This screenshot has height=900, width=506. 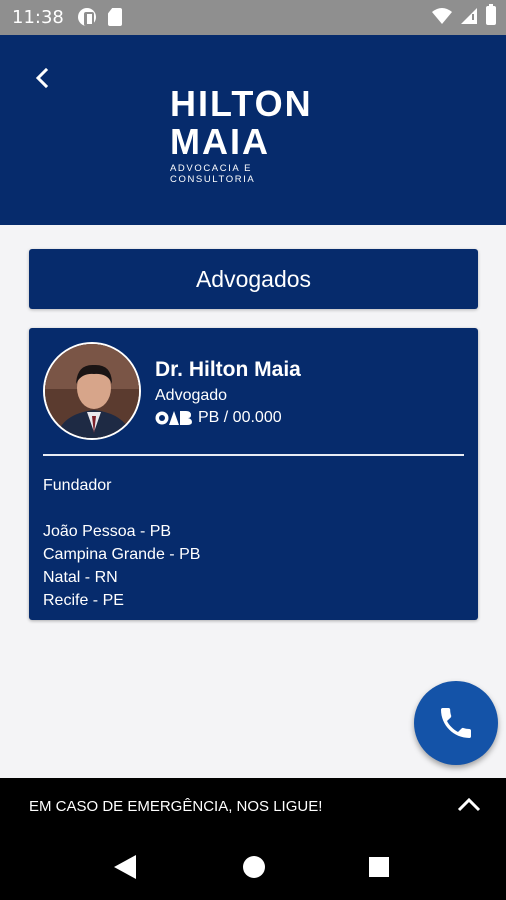 I want to click on oab-registration: PB / 00.000, so click(x=218, y=418).